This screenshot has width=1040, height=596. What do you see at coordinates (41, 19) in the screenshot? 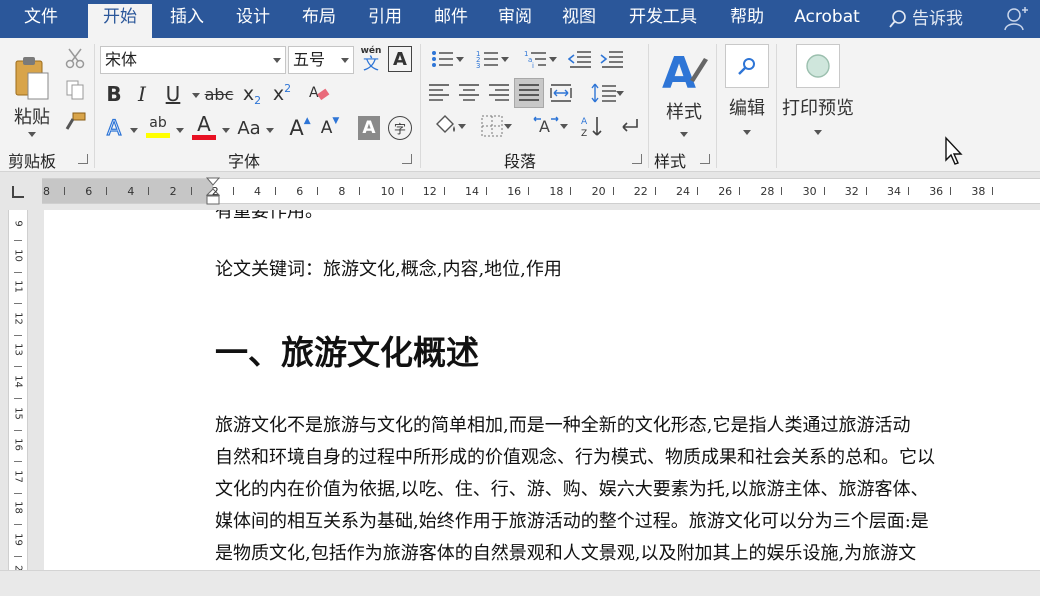
I see `tab-file: 文件` at bounding box center [41, 19].